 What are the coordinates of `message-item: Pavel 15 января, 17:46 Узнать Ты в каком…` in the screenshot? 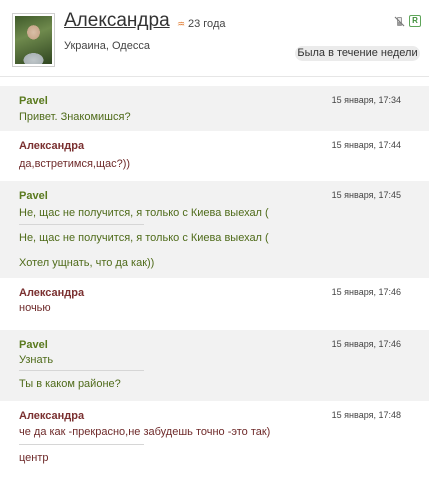 It's located at (214, 365).